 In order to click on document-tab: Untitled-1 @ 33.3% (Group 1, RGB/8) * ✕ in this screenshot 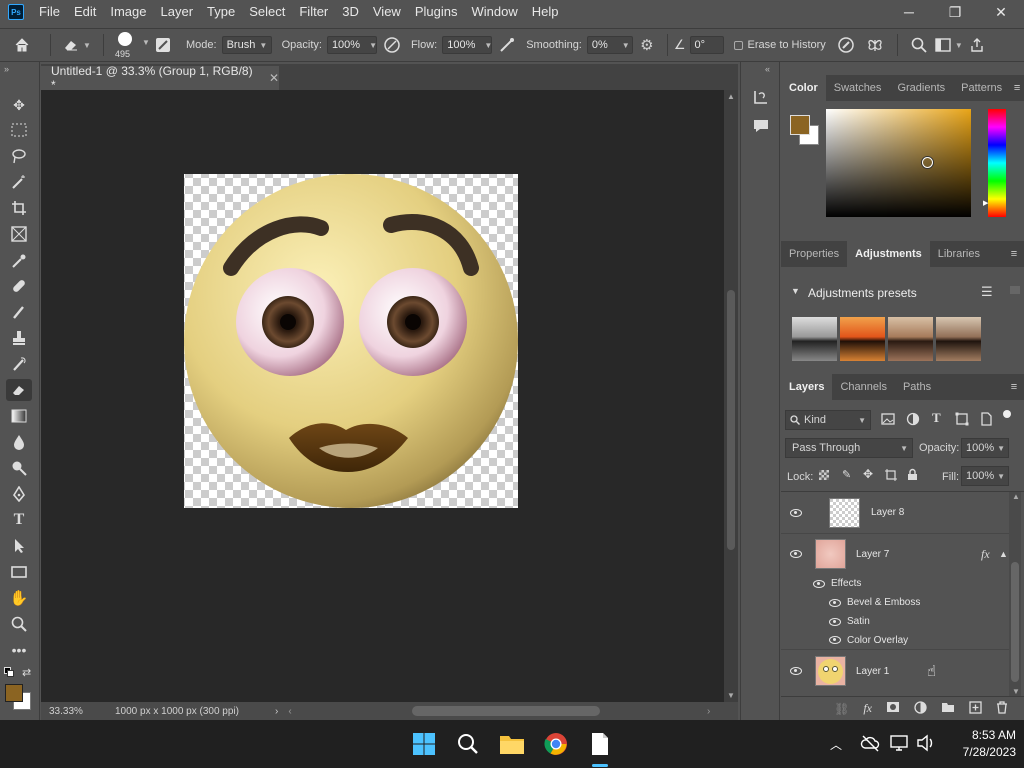, I will do `click(160, 78)`.